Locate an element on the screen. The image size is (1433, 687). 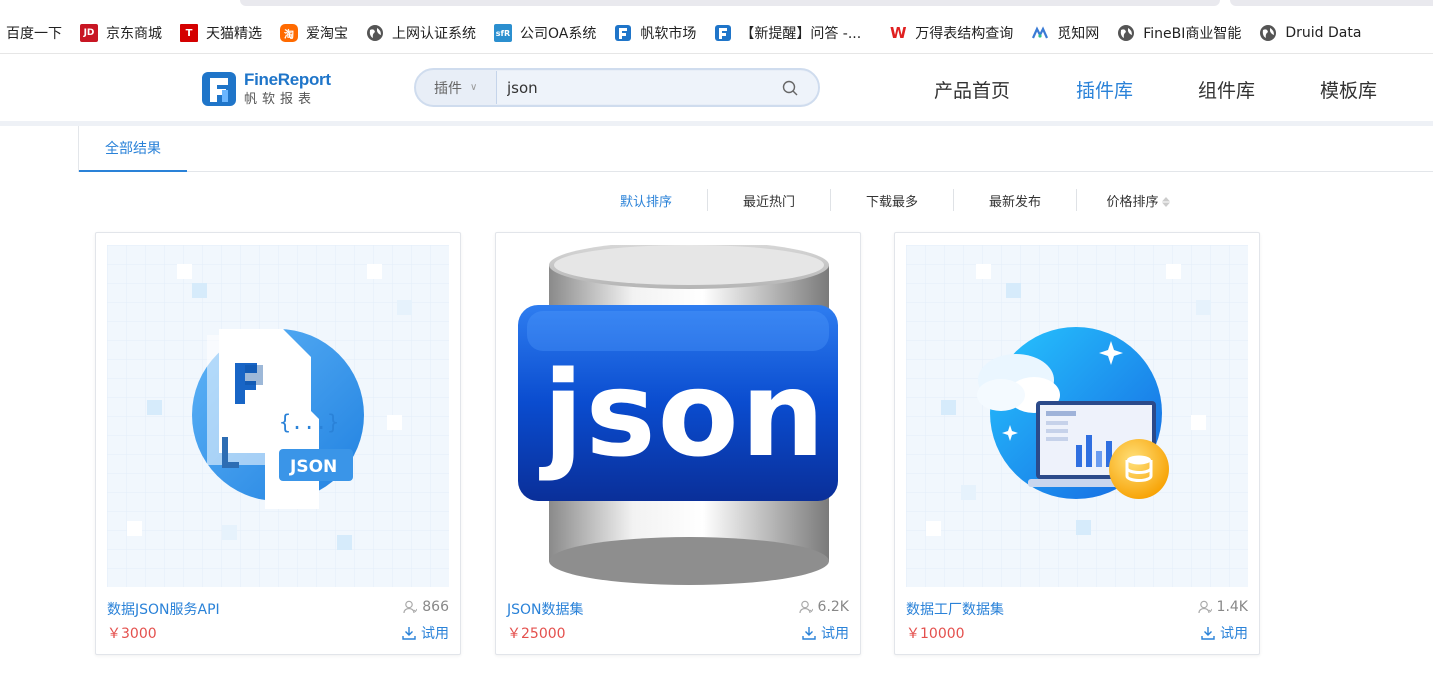
search-category-select: 插件 ∨ is located at coordinates (456, 87).